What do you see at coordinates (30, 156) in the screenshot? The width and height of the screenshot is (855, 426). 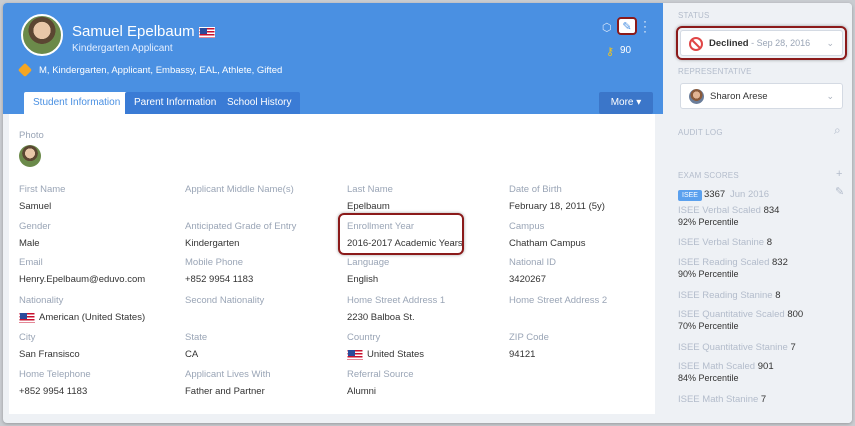 I see `student-photo` at bounding box center [30, 156].